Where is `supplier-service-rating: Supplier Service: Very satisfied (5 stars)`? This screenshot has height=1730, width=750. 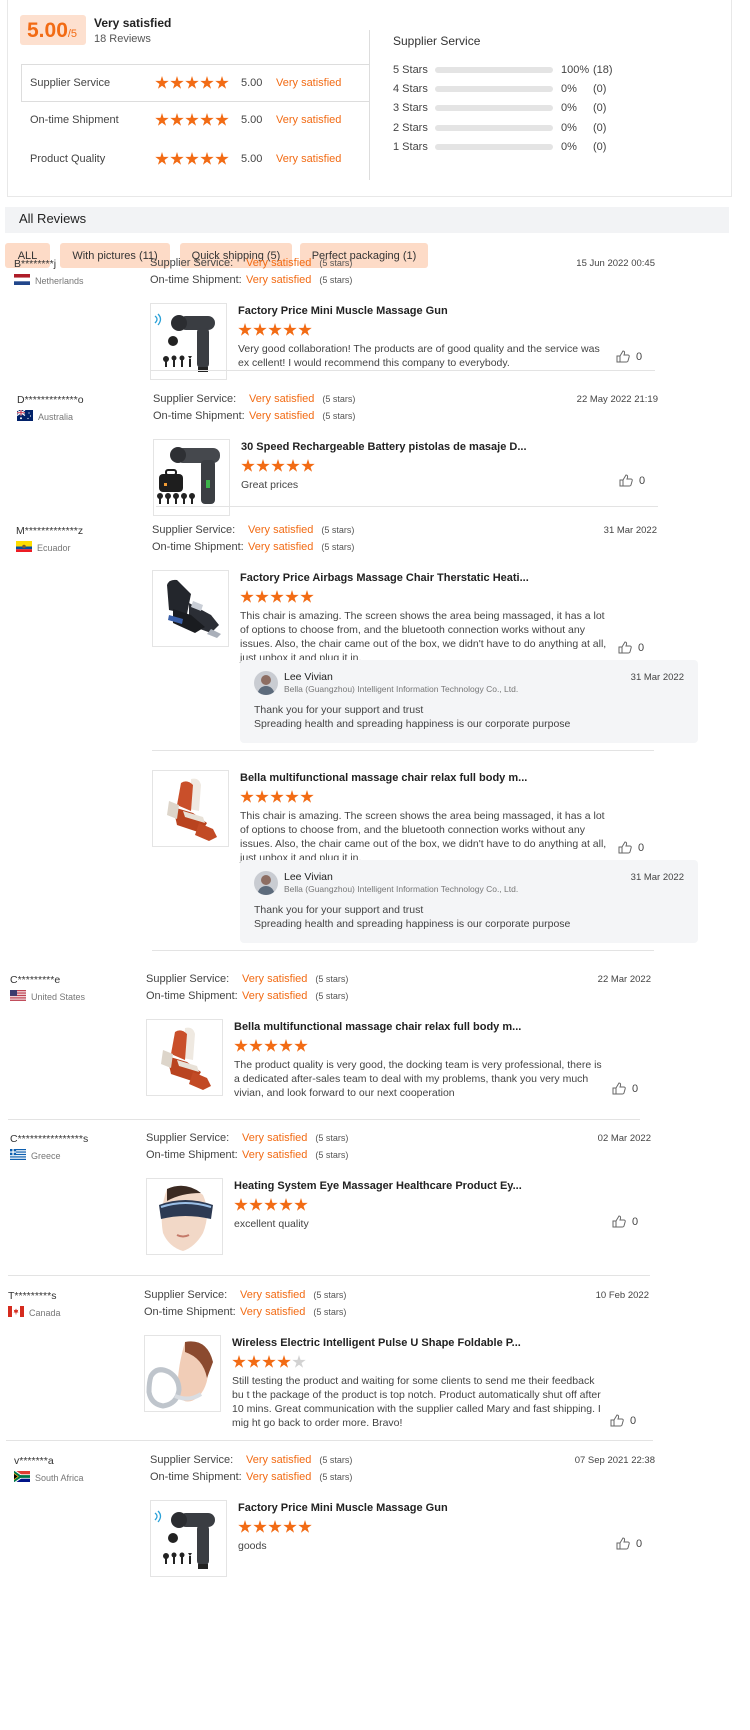
supplier-service-rating: Supplier Service: Very satisfied (5 stars) is located at coordinates (245, 1295).